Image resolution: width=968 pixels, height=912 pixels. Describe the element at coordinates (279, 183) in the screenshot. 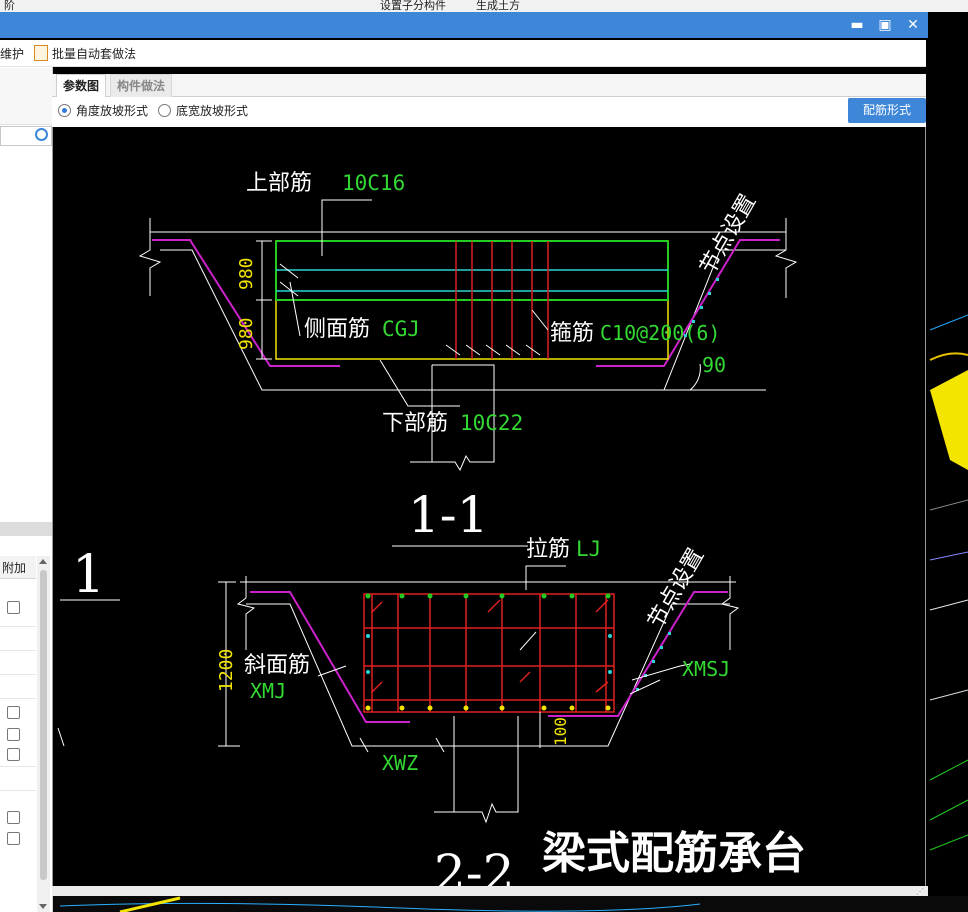

I see `top-rebar-label: 上部筋` at that location.